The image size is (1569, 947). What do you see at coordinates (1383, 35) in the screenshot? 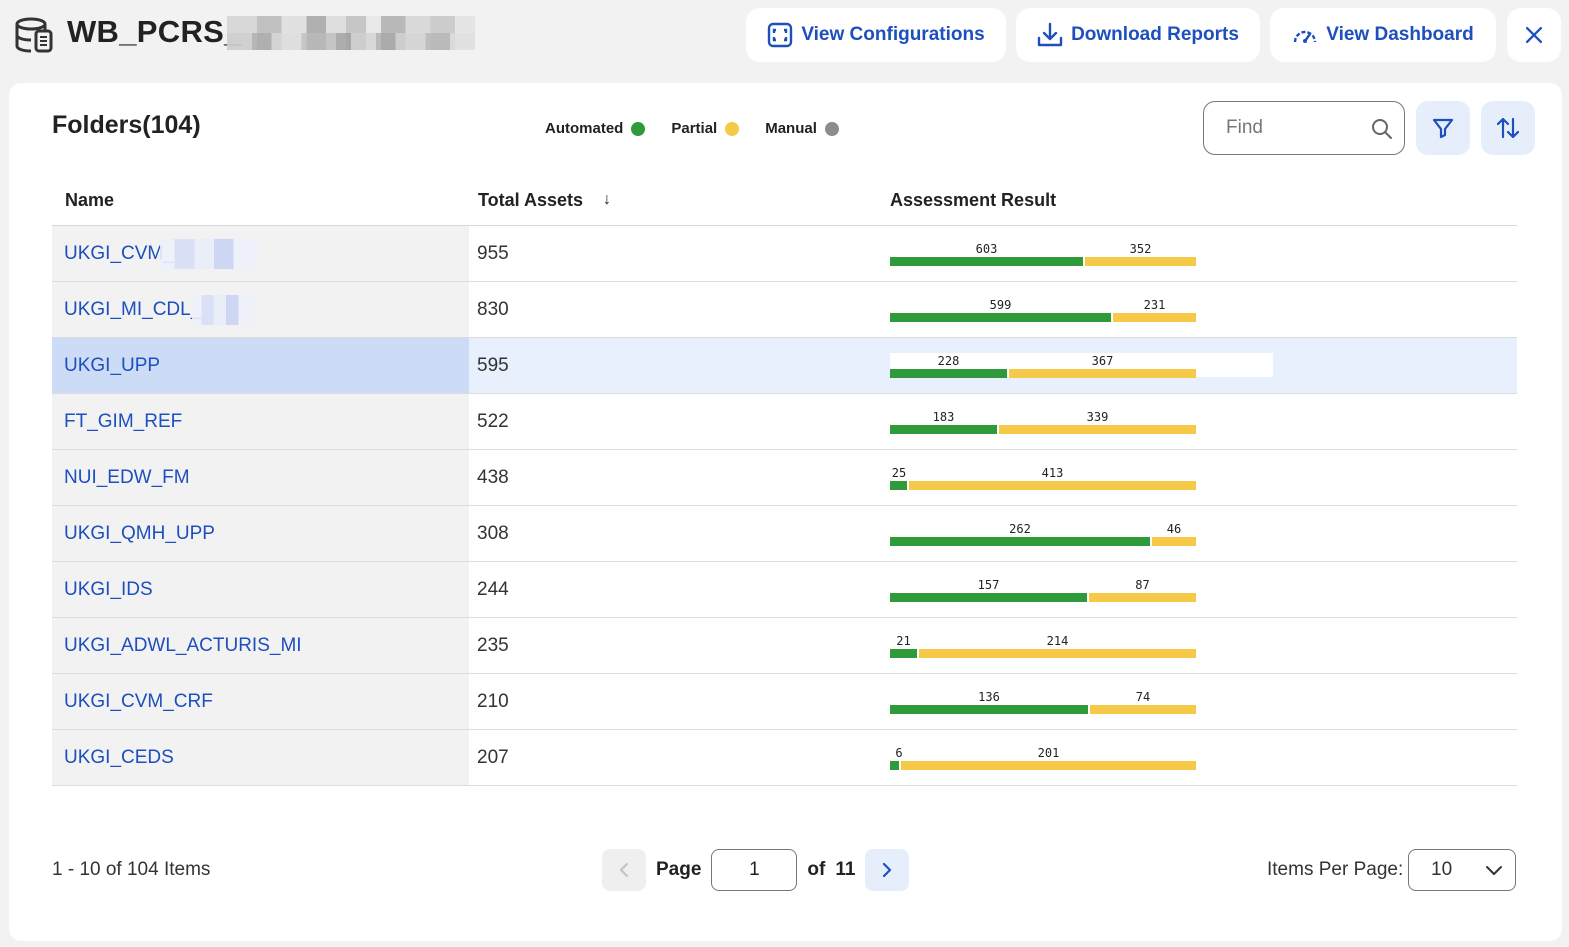
I see `view-dashboard-button: View Dashboard` at bounding box center [1383, 35].